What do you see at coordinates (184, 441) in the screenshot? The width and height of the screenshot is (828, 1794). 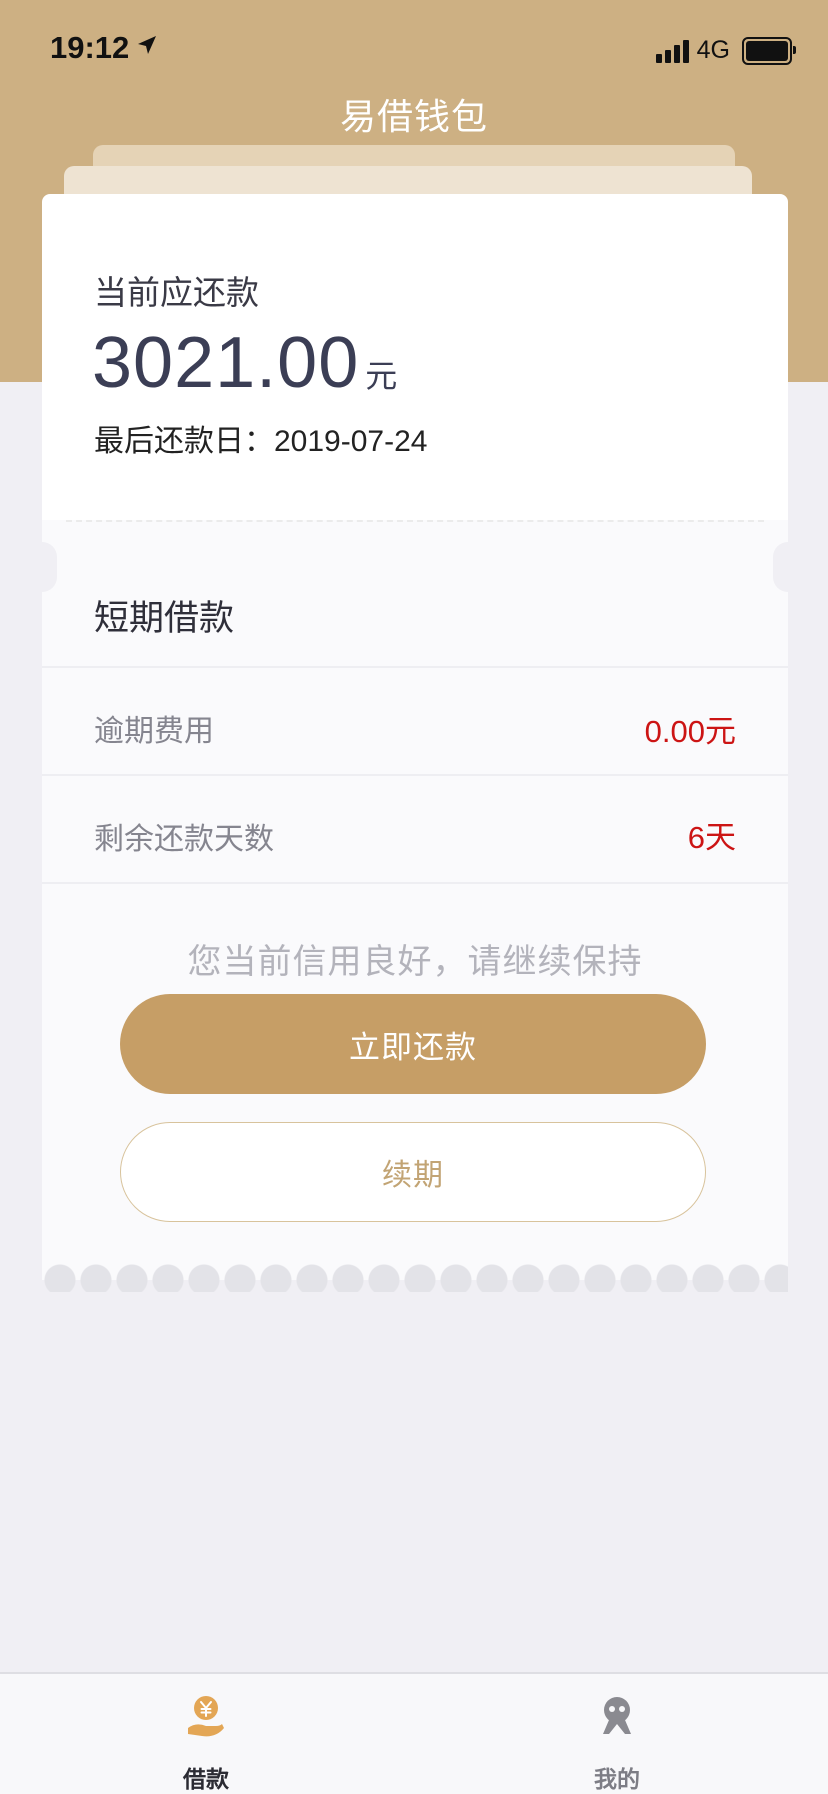 I see `deadline-label: 最后还款日：` at bounding box center [184, 441].